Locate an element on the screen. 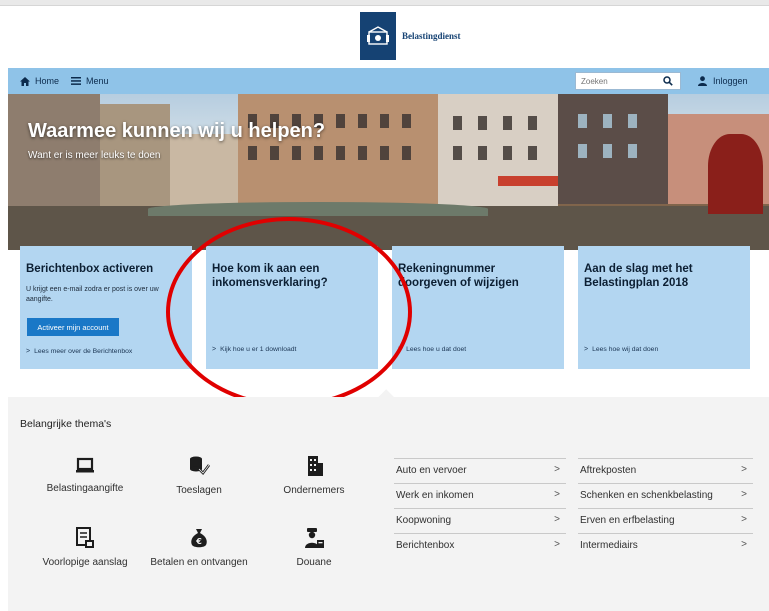 The height and width of the screenshot is (611, 769). link-intermediairs: Intermediairs > is located at coordinates (665, 545).